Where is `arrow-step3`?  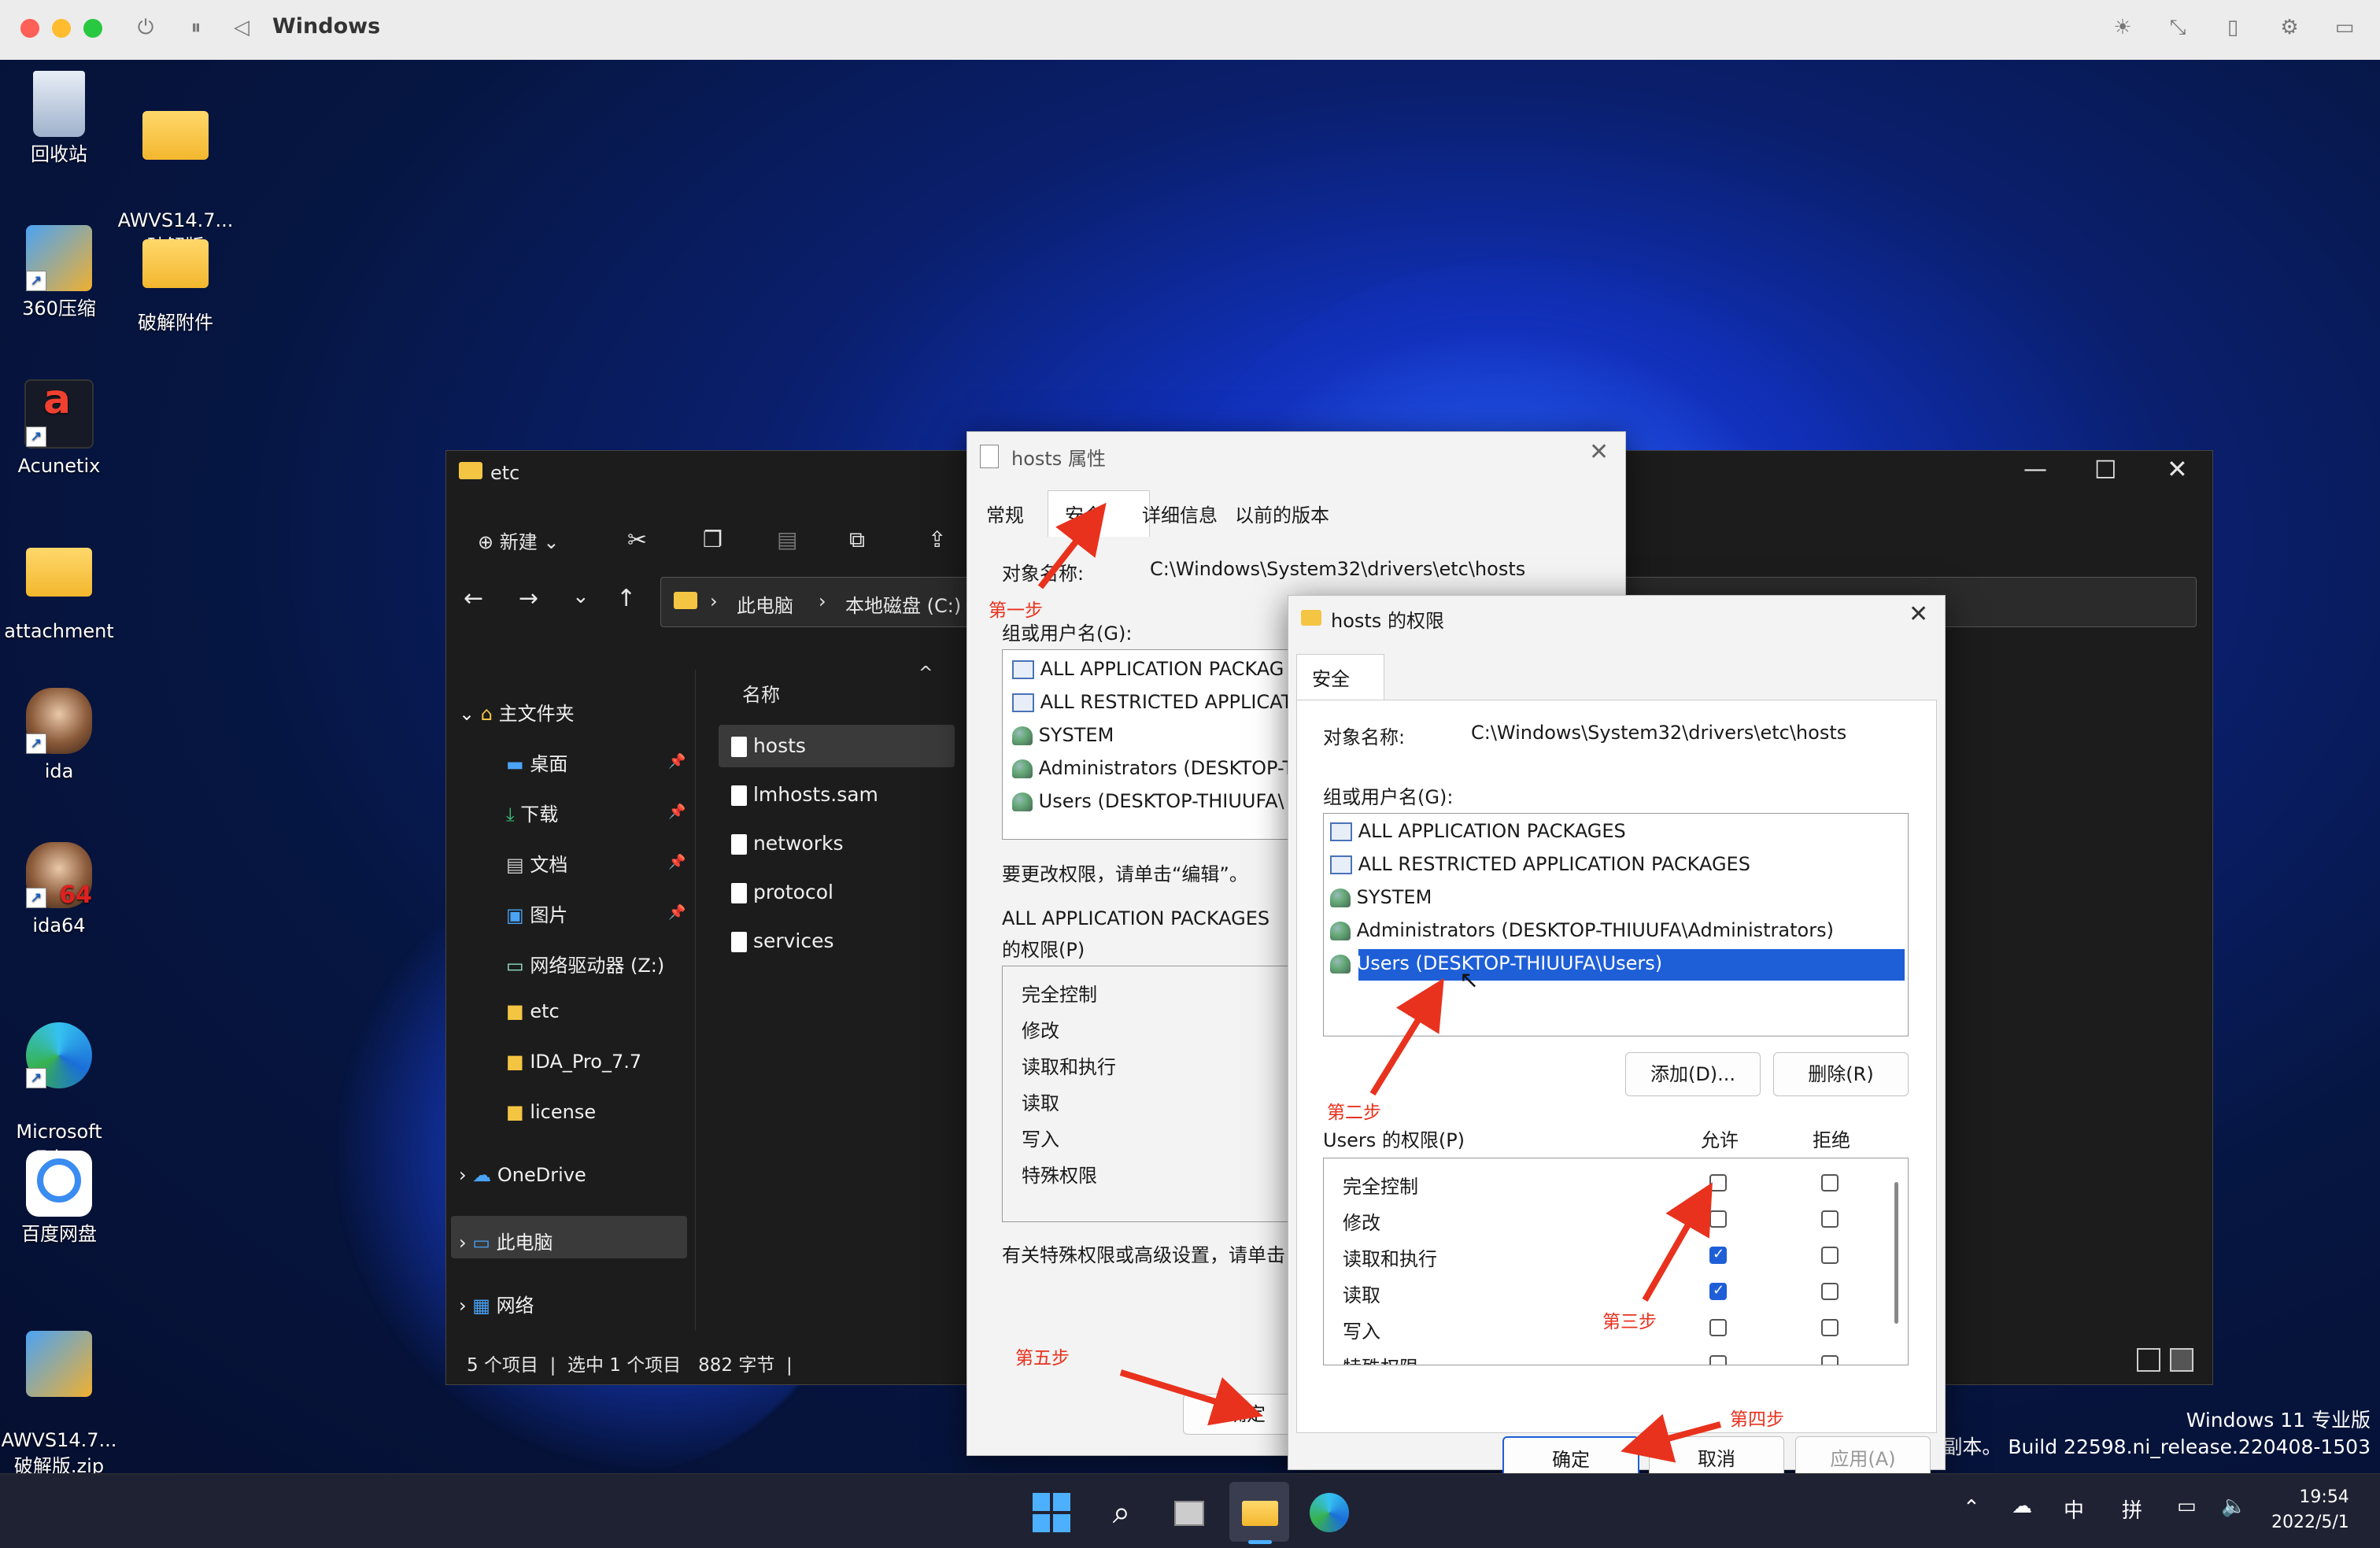 arrow-step3 is located at coordinates (1678, 1242).